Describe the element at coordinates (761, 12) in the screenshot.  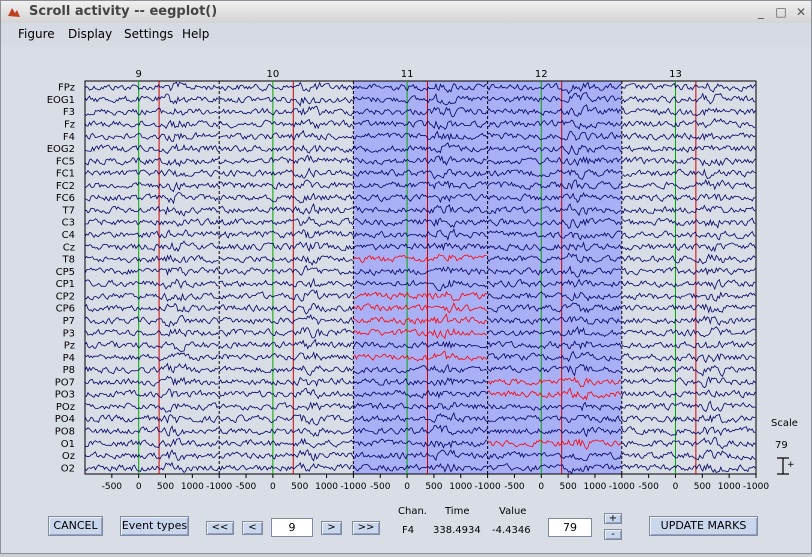
I see `minimize-icon: _` at that location.